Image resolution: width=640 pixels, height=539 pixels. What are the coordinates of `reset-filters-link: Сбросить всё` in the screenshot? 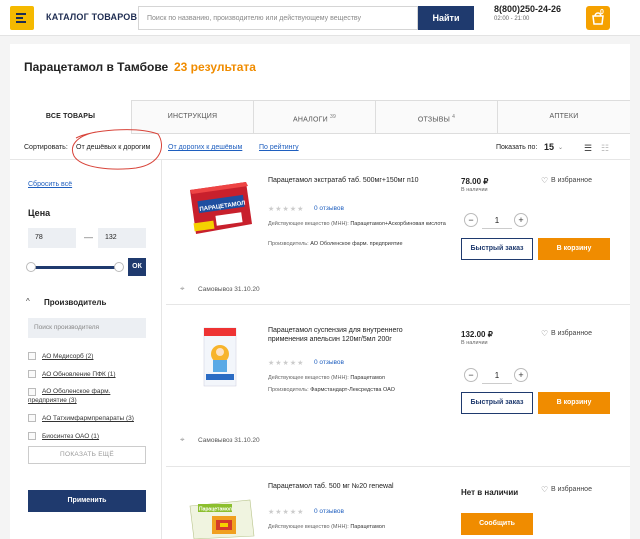 It's located at (50, 184).